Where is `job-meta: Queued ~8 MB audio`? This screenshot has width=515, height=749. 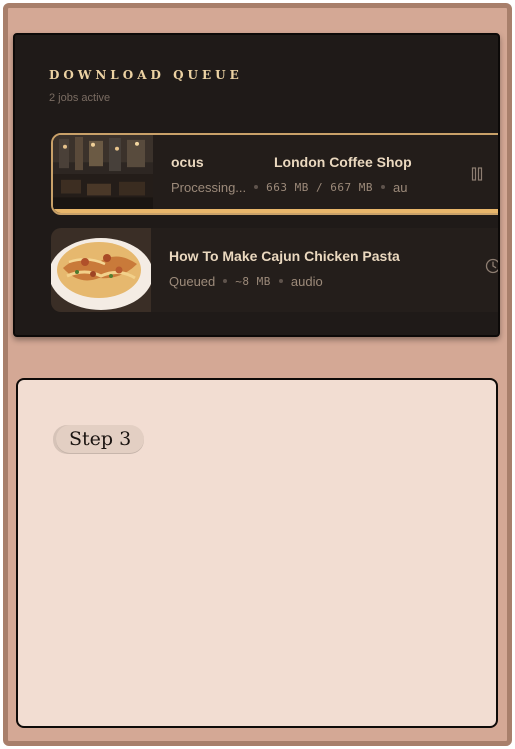
job-meta: Queued ~8 MB audio is located at coordinates (296, 281).